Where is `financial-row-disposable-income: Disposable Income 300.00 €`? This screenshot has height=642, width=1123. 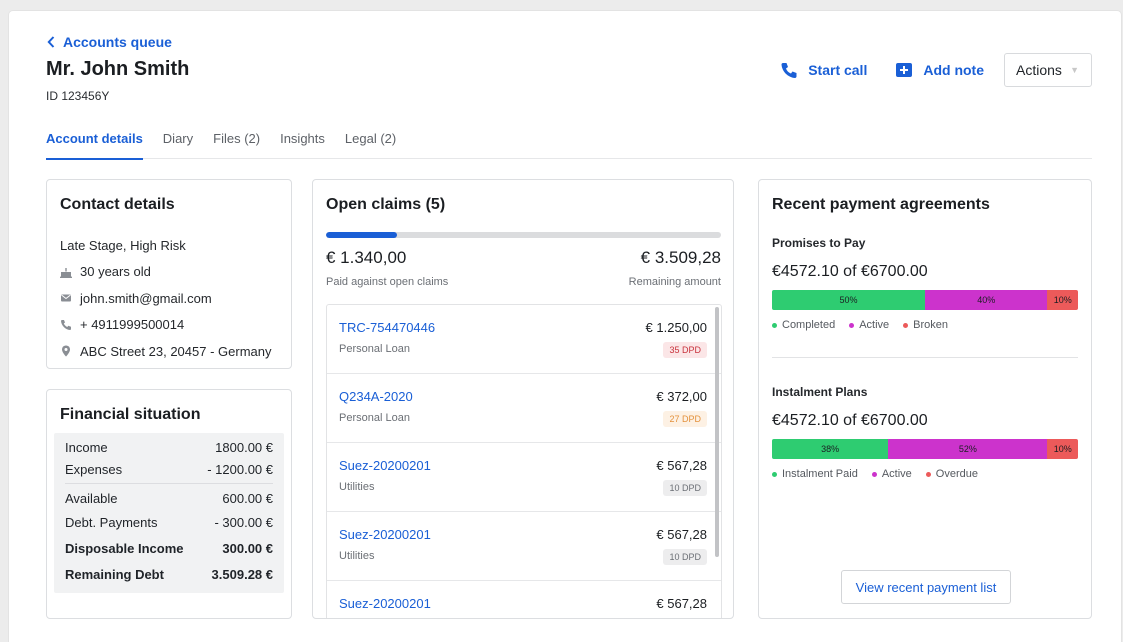
financial-row-disposable-income: Disposable Income 300.00 € is located at coordinates (169, 548).